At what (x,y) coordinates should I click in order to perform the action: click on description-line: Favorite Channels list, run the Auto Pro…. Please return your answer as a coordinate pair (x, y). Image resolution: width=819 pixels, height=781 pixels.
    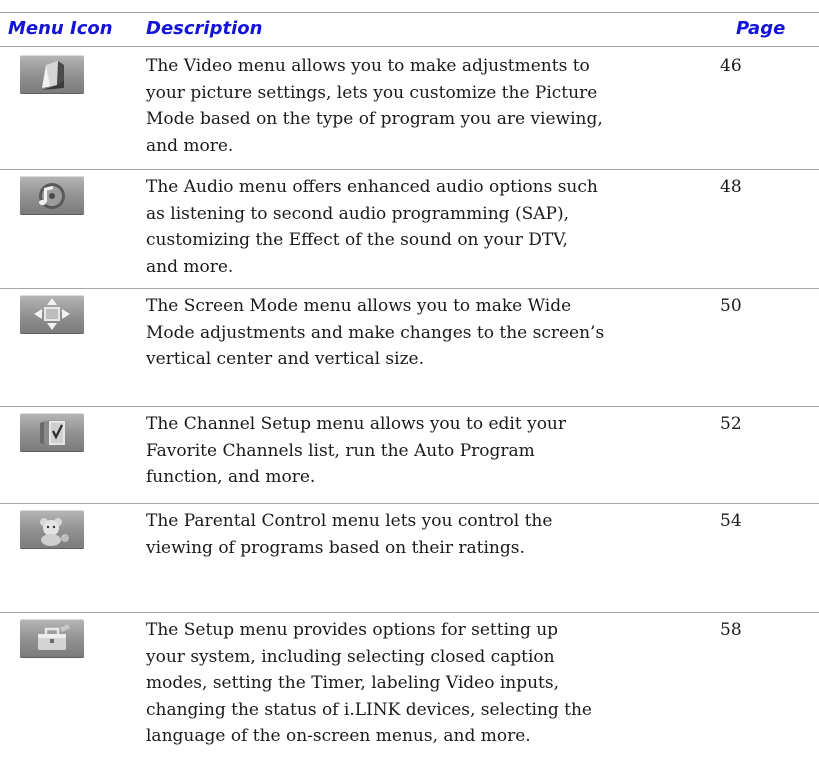
    Looking at the image, I should click on (340, 450).